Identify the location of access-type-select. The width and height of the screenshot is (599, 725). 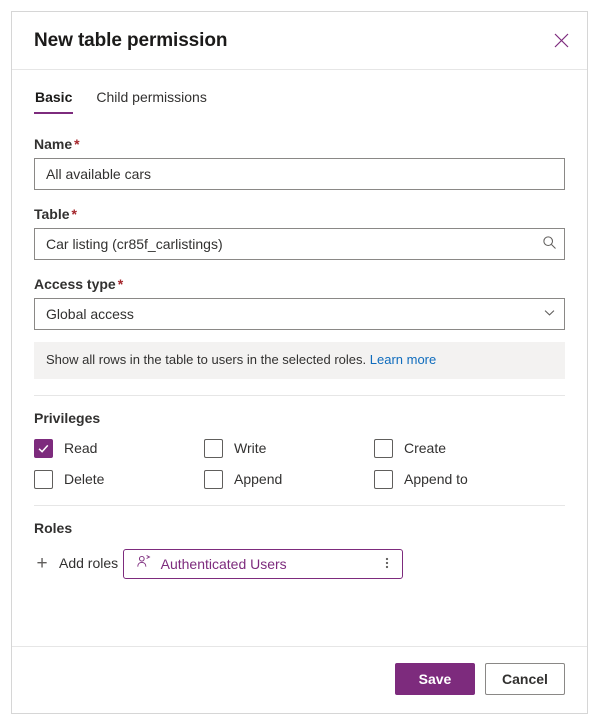
(299, 314).